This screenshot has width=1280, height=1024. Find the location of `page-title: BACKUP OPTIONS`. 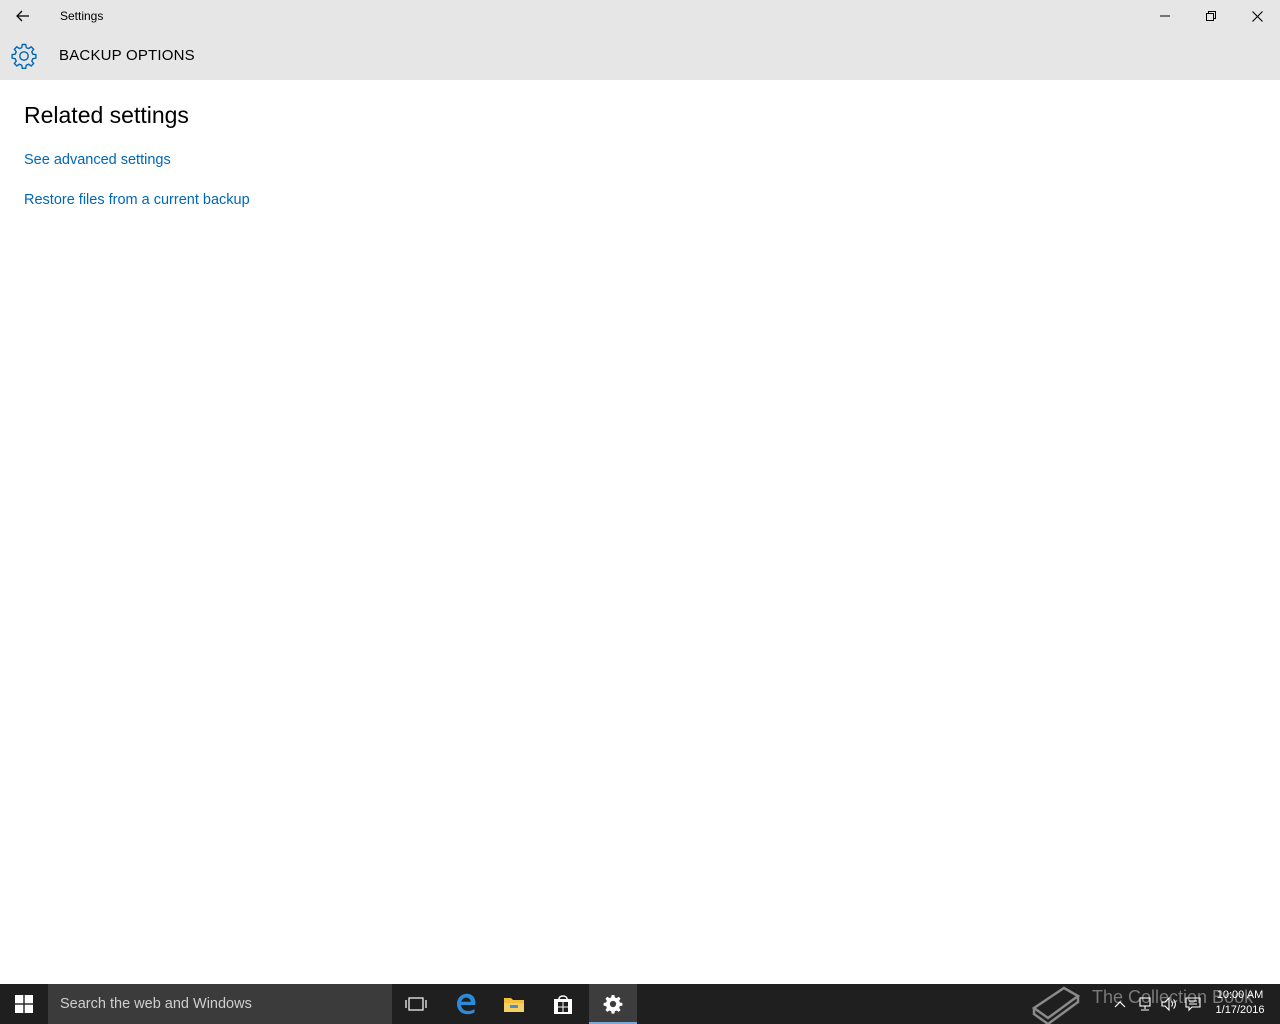

page-title: BACKUP OPTIONS is located at coordinates (127, 55).